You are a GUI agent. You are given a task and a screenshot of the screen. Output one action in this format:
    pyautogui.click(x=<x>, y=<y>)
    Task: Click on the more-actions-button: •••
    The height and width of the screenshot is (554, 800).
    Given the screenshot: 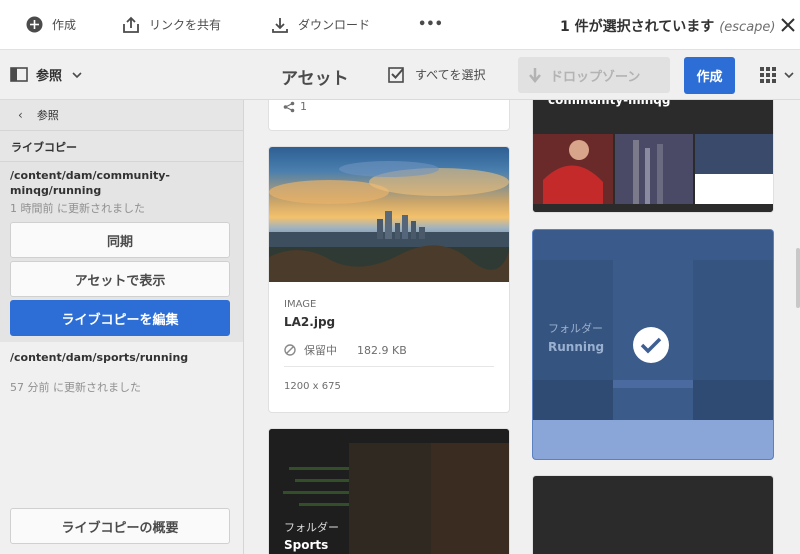 What is the action you would take?
    pyautogui.click(x=430, y=25)
    